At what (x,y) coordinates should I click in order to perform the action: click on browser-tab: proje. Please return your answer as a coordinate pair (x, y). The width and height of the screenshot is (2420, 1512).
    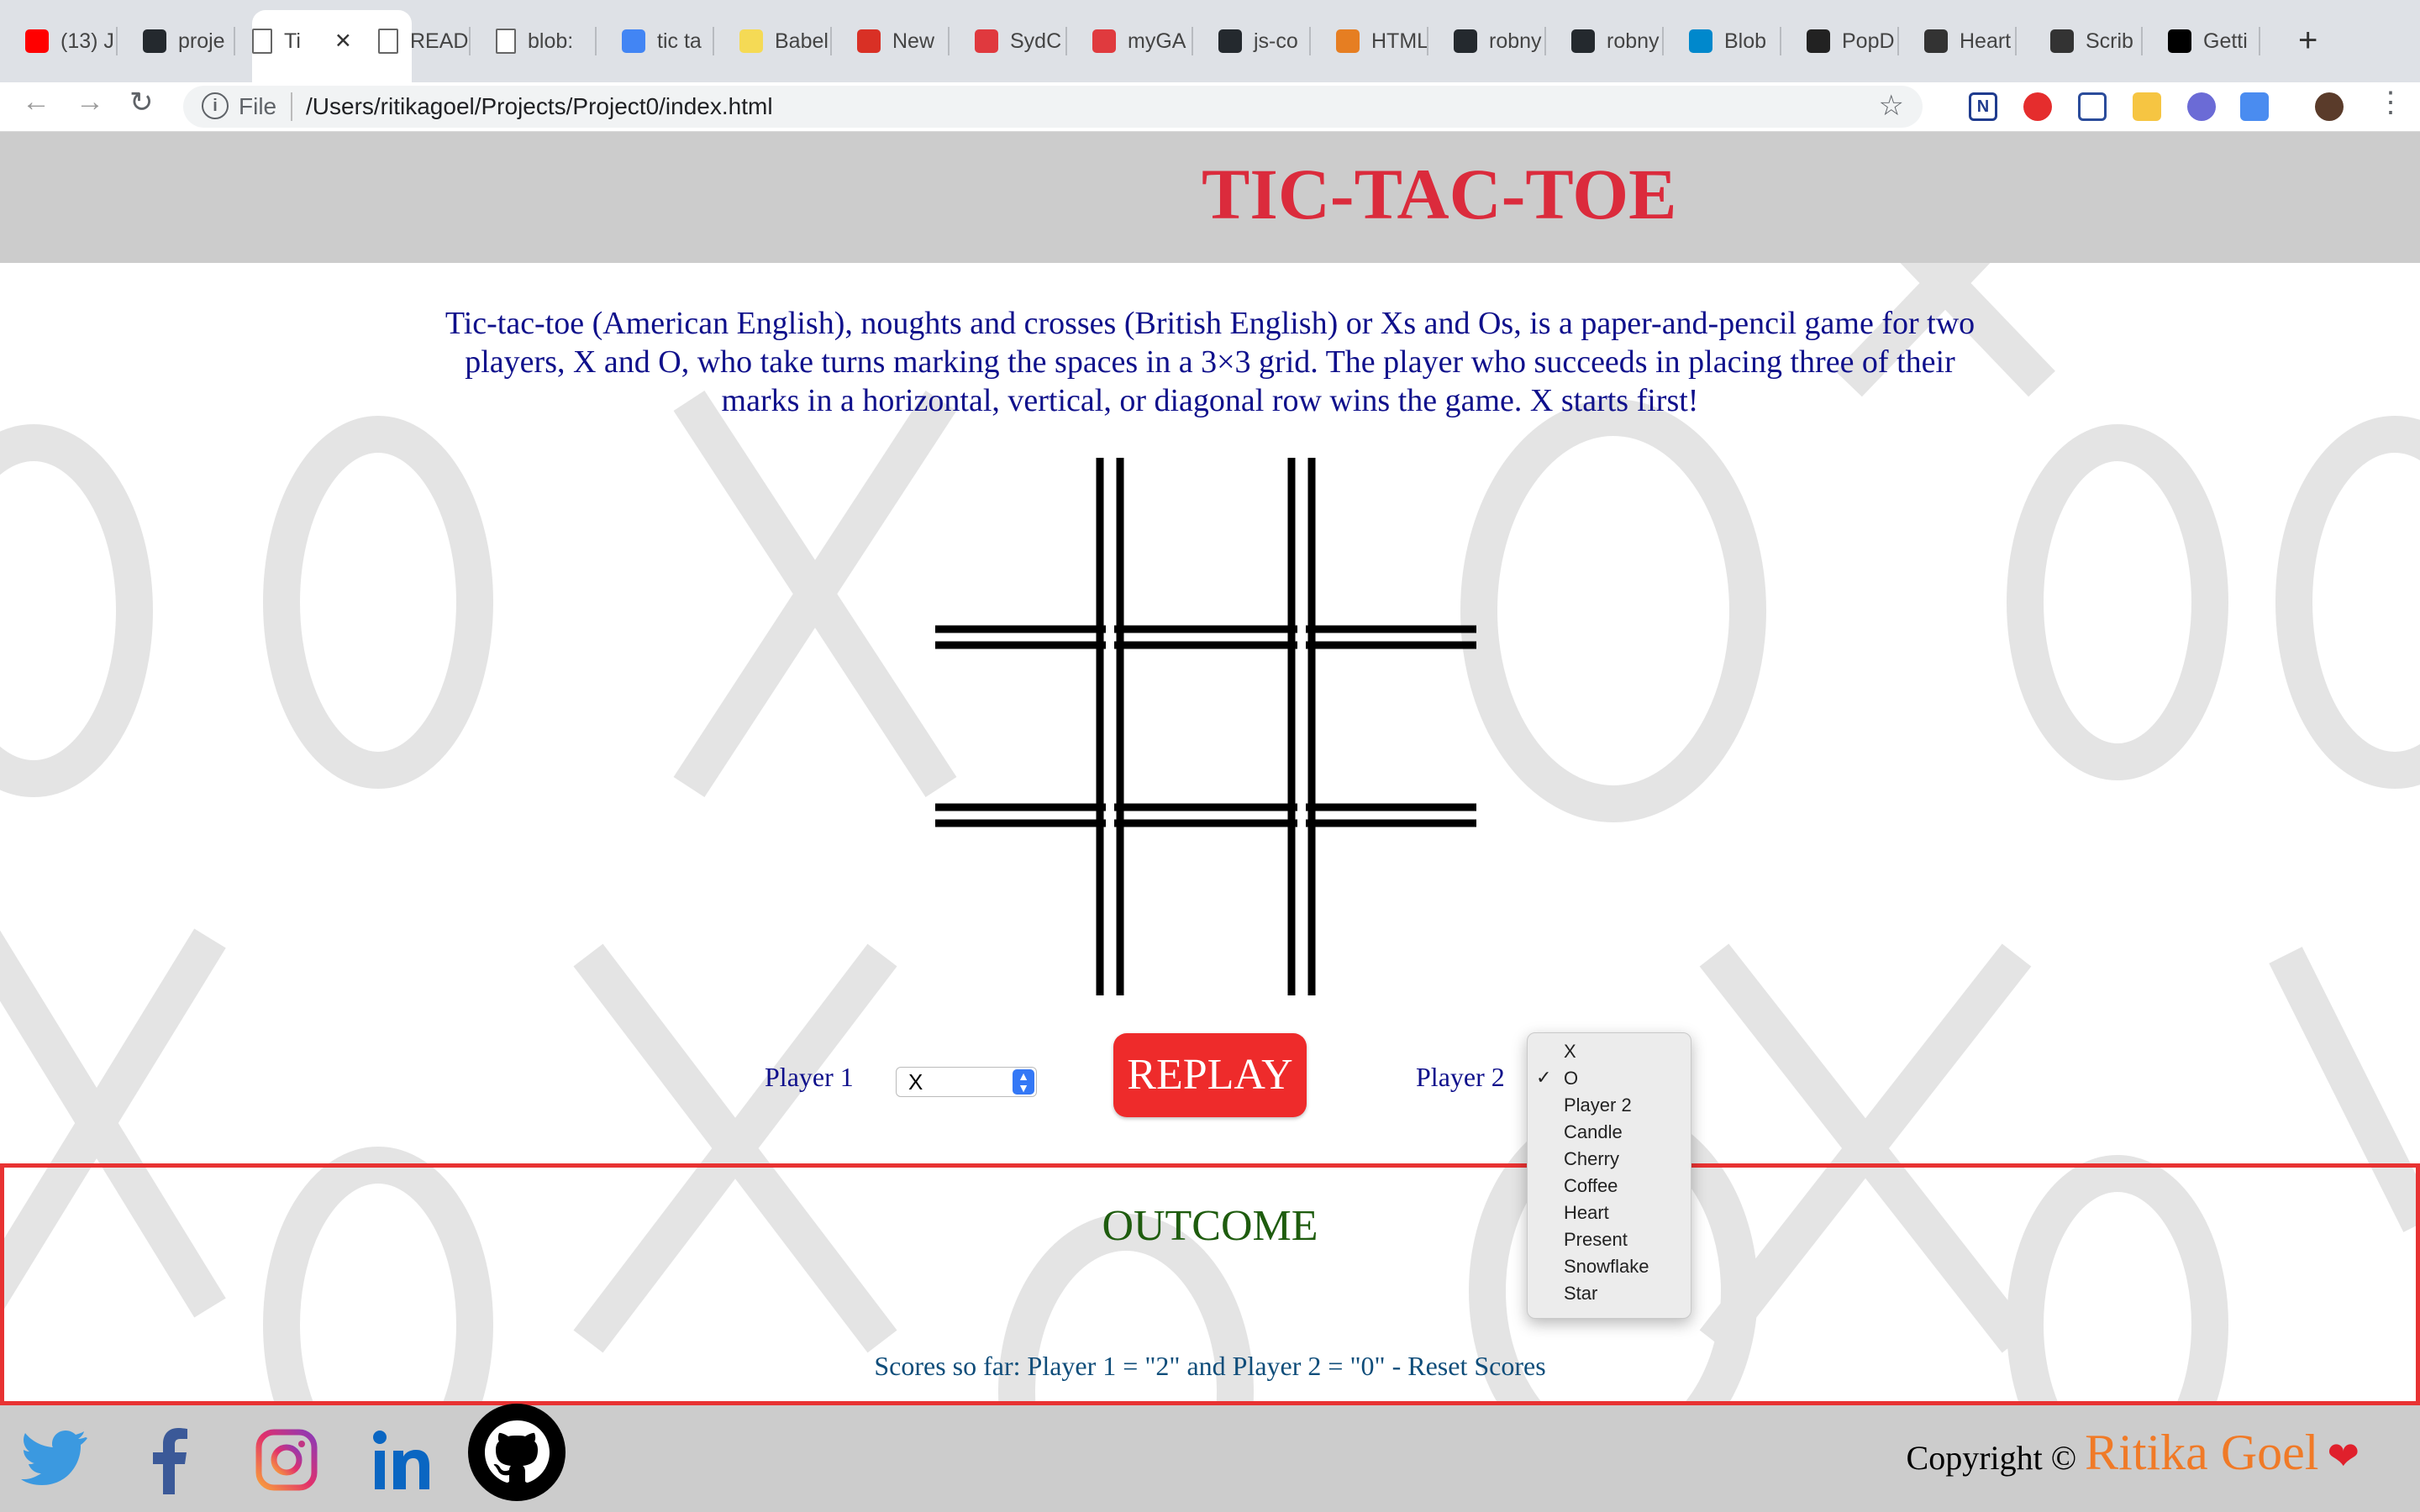
    Looking at the image, I should click on (189, 41).